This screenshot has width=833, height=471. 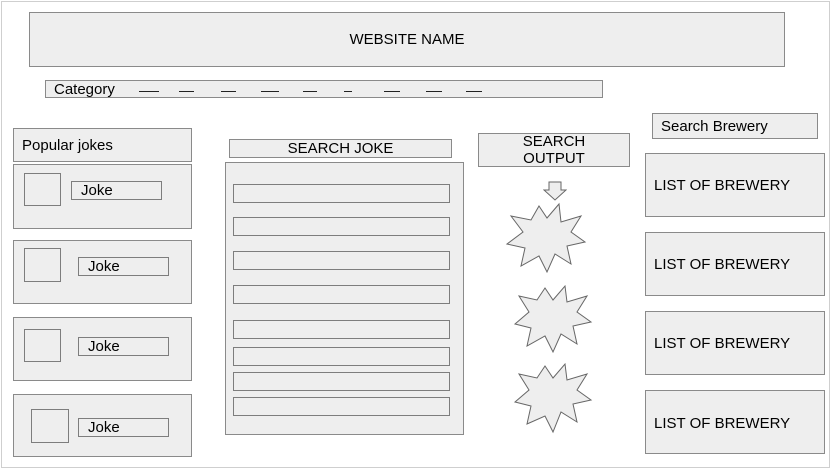 I want to click on popular-jokes-heading: Popular jokes, so click(x=102, y=145).